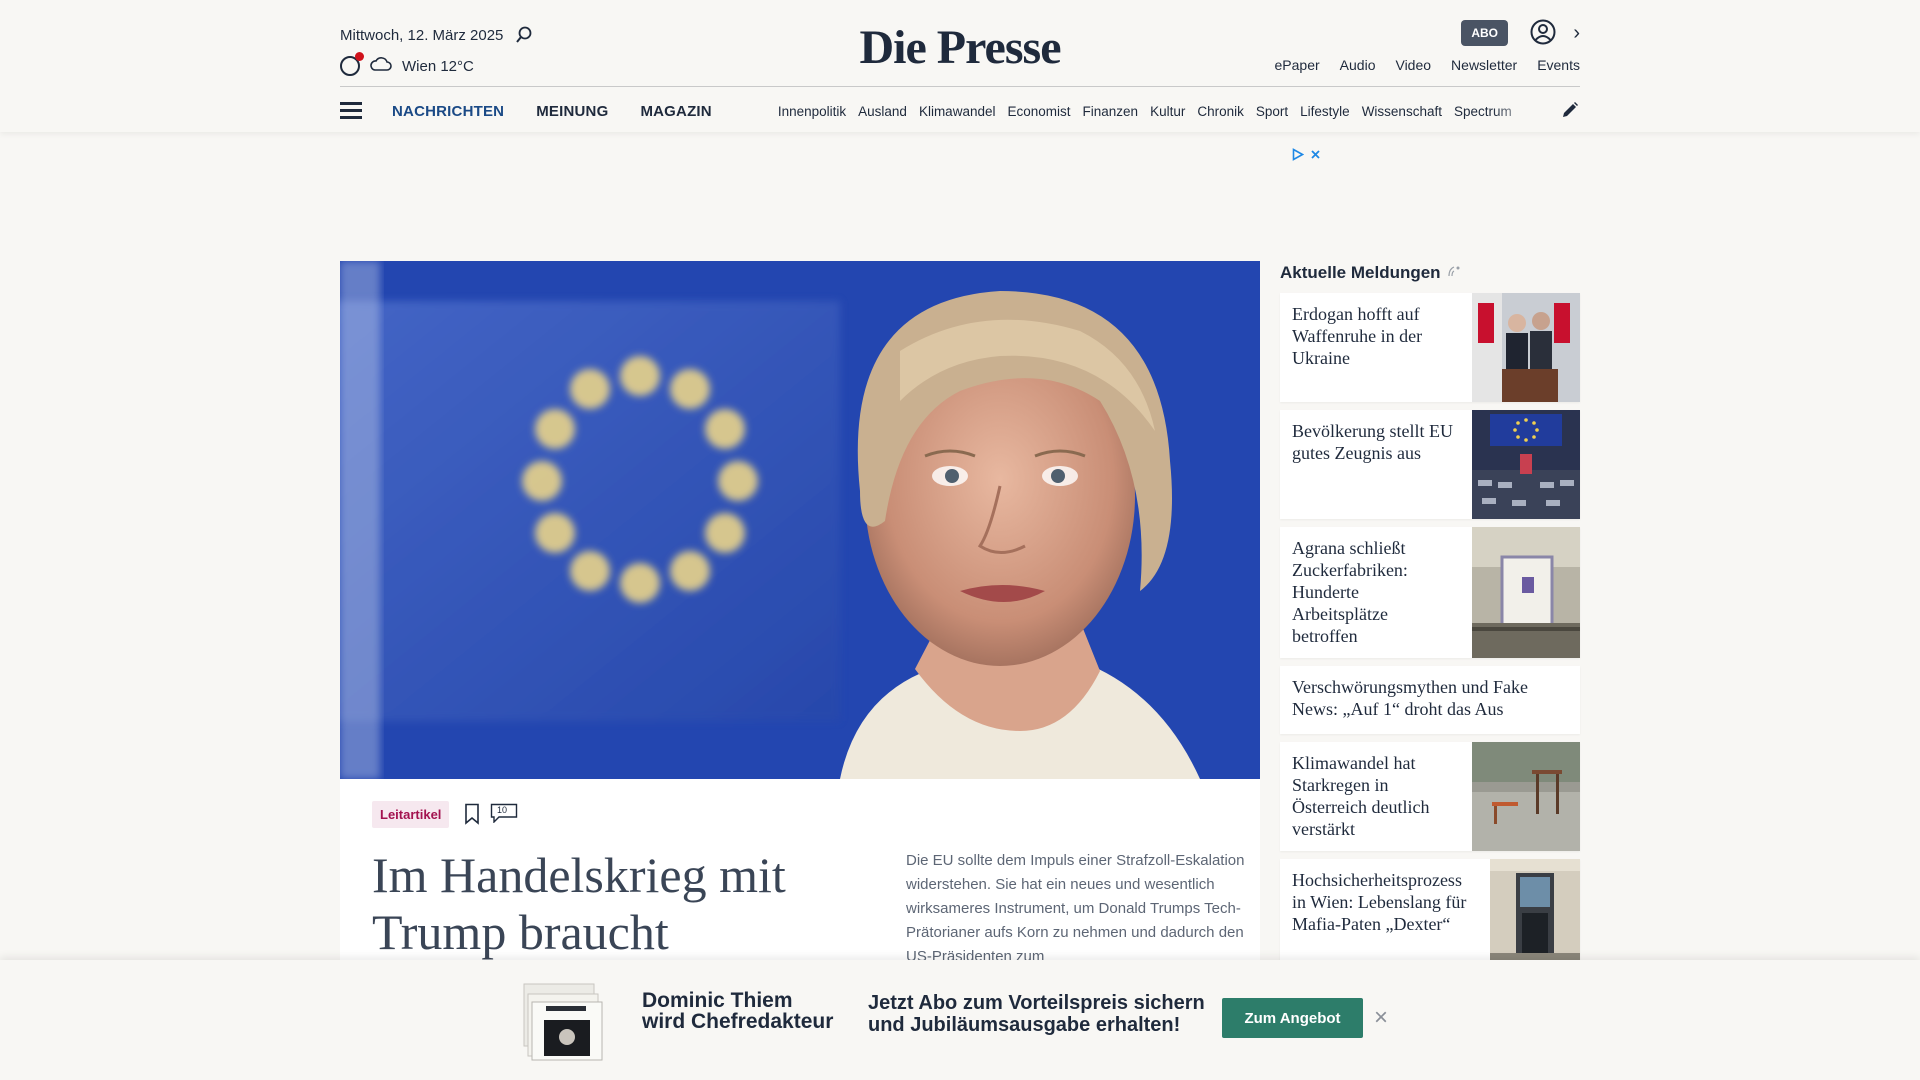  I want to click on nav-lifestyle: Lifestyle, so click(1325, 111).